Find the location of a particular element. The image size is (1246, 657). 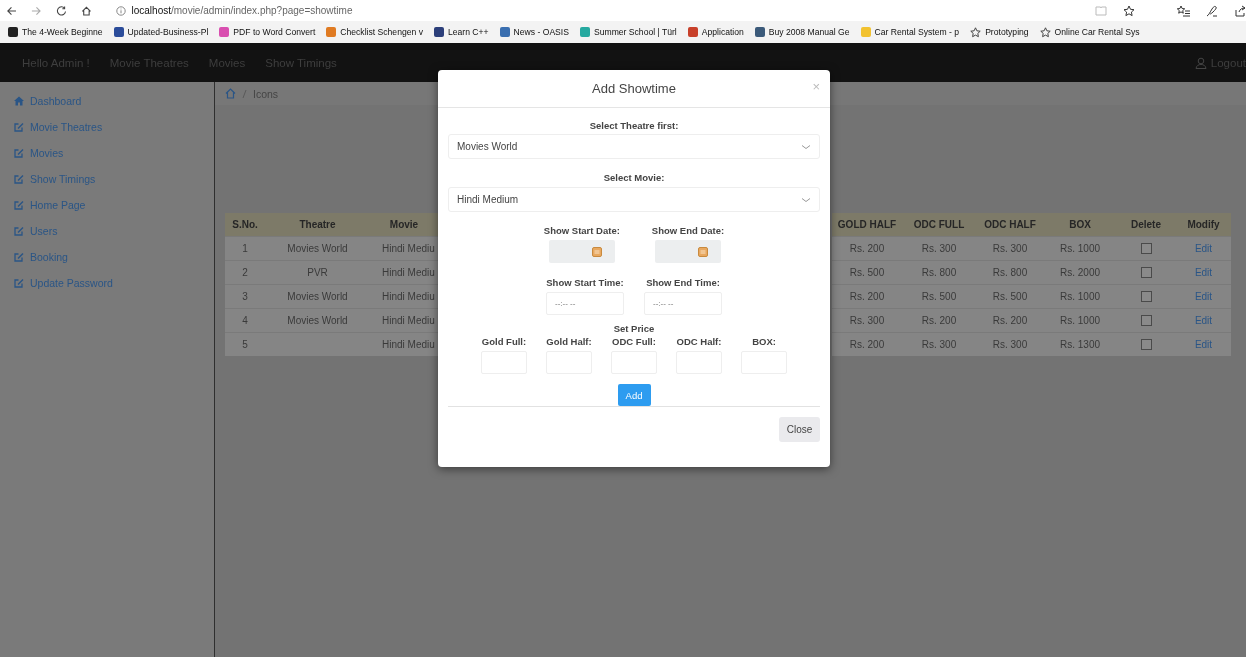

table-cell: Rs. 800 is located at coordinates (1010, 272).